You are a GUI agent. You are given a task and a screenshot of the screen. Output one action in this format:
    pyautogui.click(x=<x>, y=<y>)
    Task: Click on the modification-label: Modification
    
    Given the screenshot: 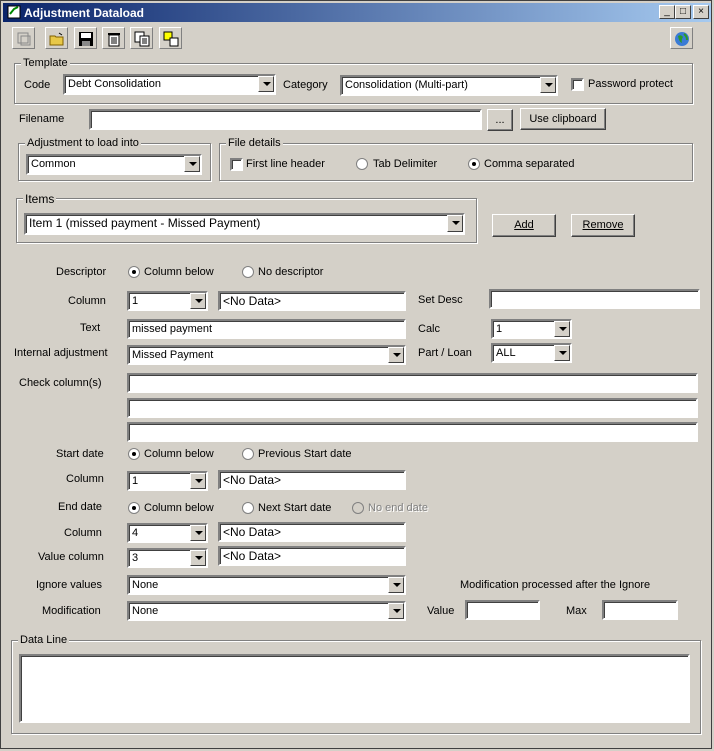 What is the action you would take?
    pyautogui.click(x=71, y=611)
    